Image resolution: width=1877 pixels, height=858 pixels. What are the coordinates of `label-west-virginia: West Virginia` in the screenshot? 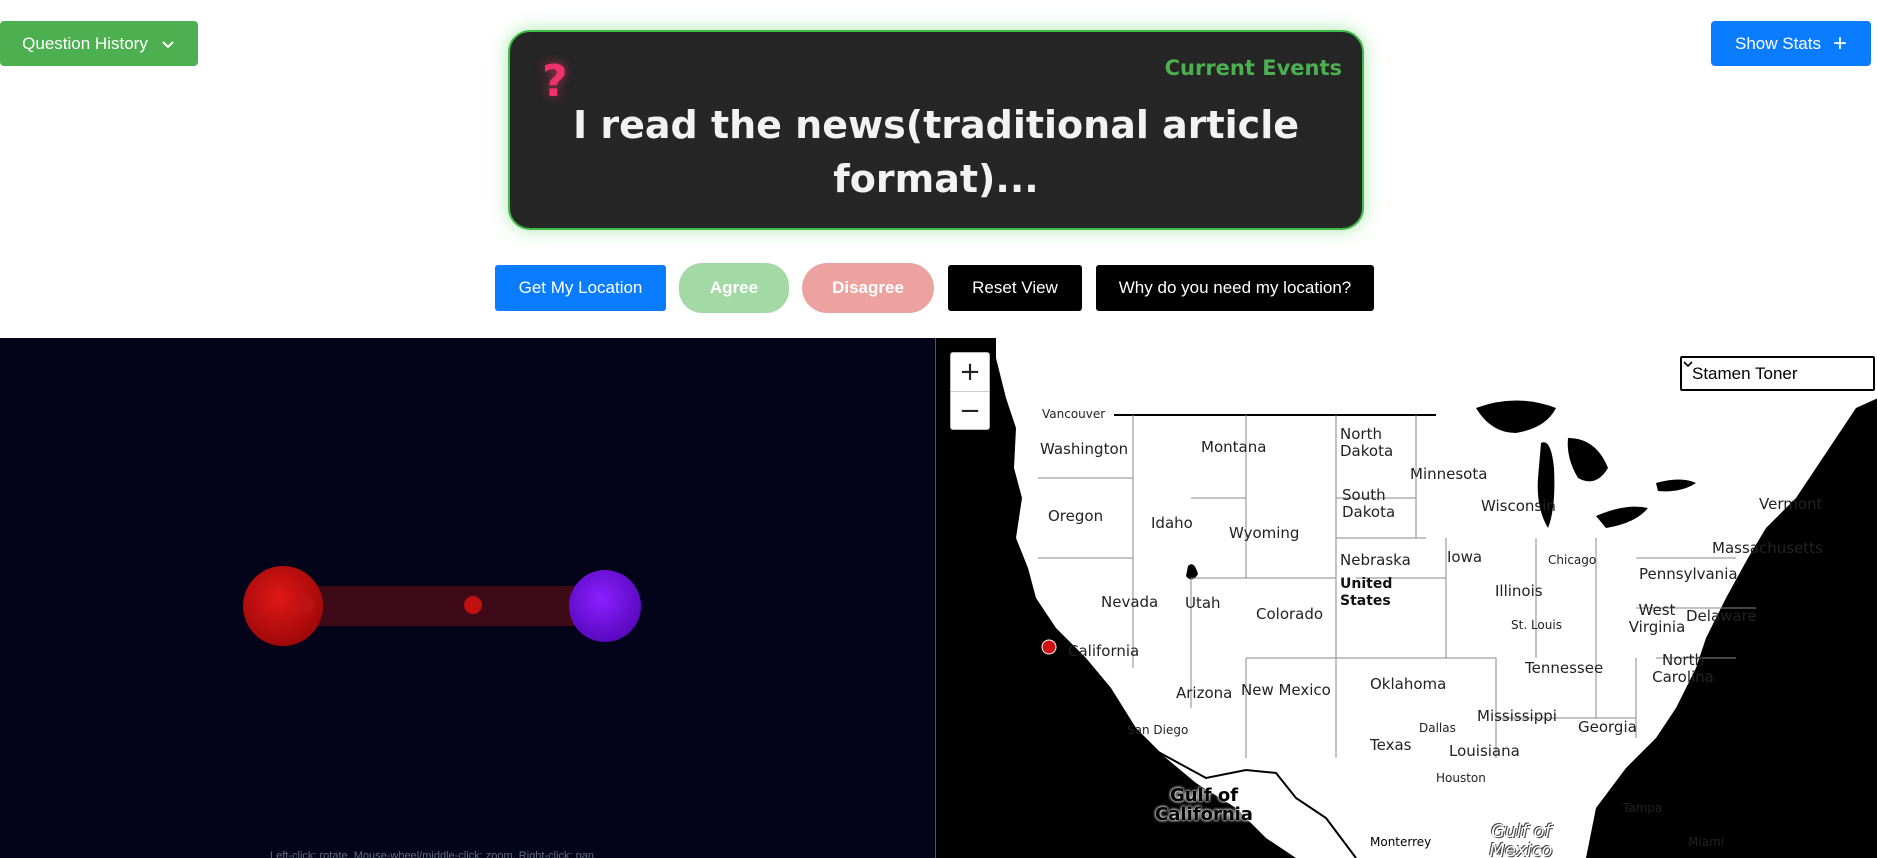 It's located at (1657, 618).